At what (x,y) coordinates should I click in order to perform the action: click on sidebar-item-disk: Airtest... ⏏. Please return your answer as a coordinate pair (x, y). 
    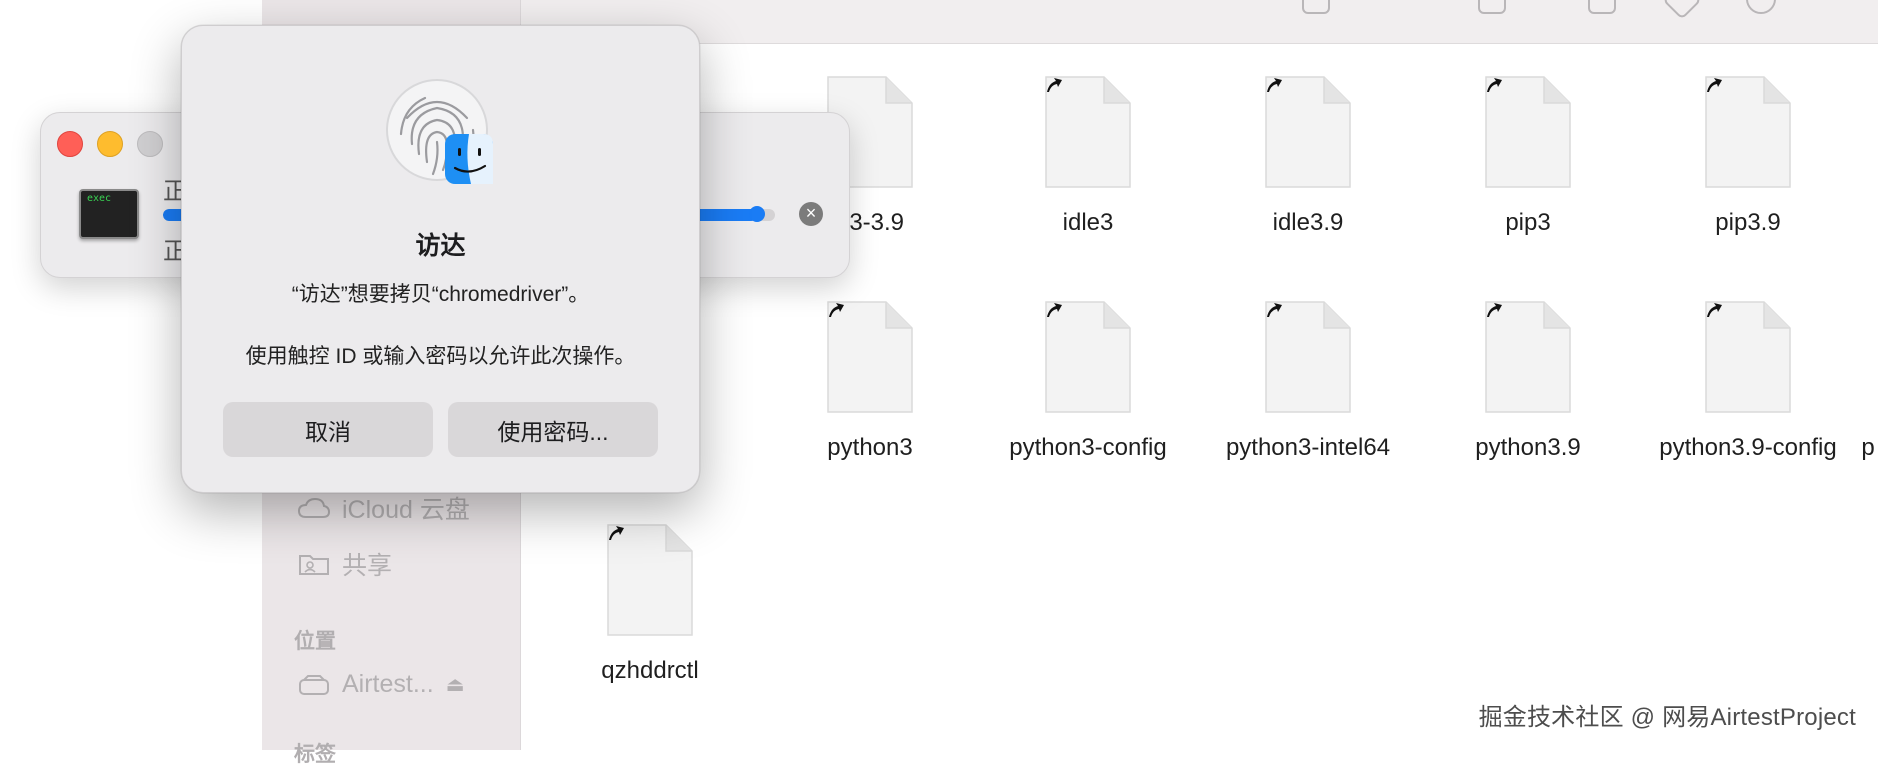
    Looking at the image, I should click on (381, 684).